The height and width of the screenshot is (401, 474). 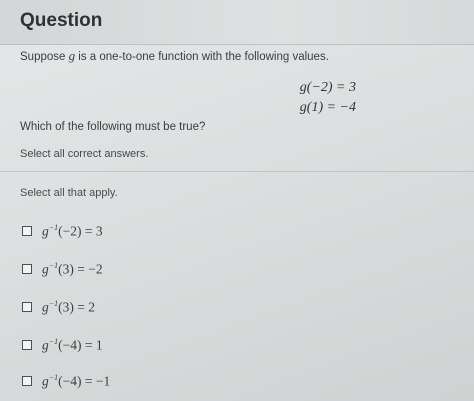 I want to click on given-value-1: g(−2) = 3, so click(x=327, y=87).